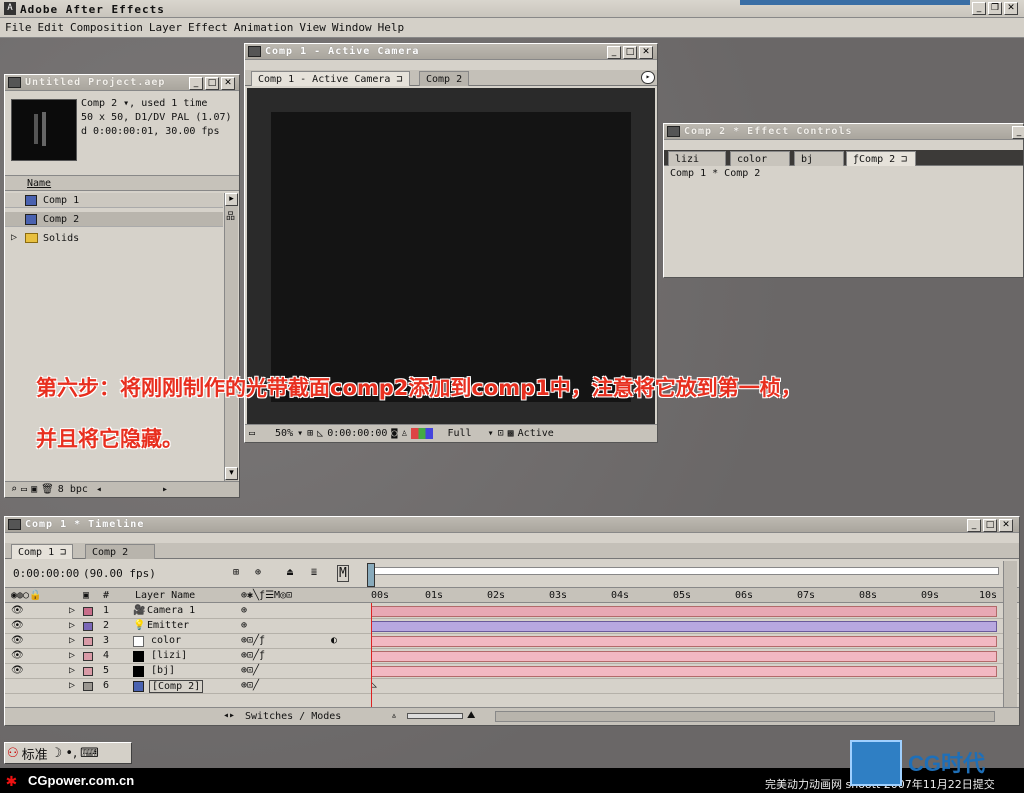 The width and height of the screenshot is (1024, 793). Describe the element at coordinates (176, 686) in the screenshot. I see `layer-name: [Comp 2]` at that location.